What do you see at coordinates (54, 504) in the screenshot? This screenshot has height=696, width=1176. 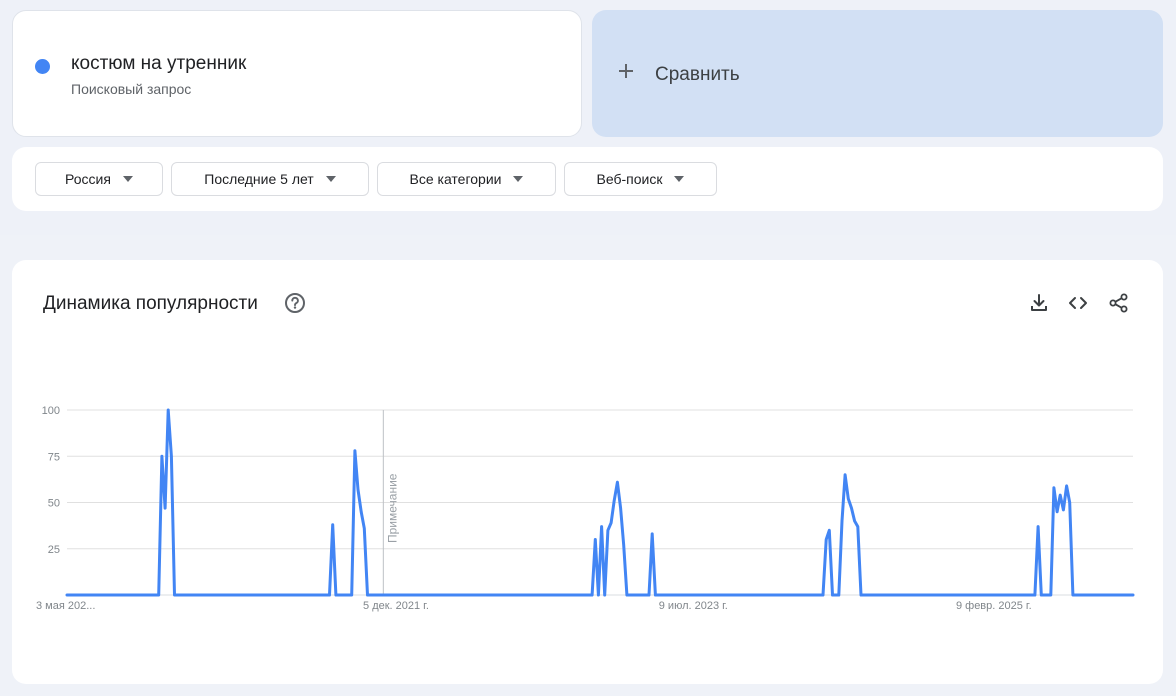 I see `y-tick-label: 50` at bounding box center [54, 504].